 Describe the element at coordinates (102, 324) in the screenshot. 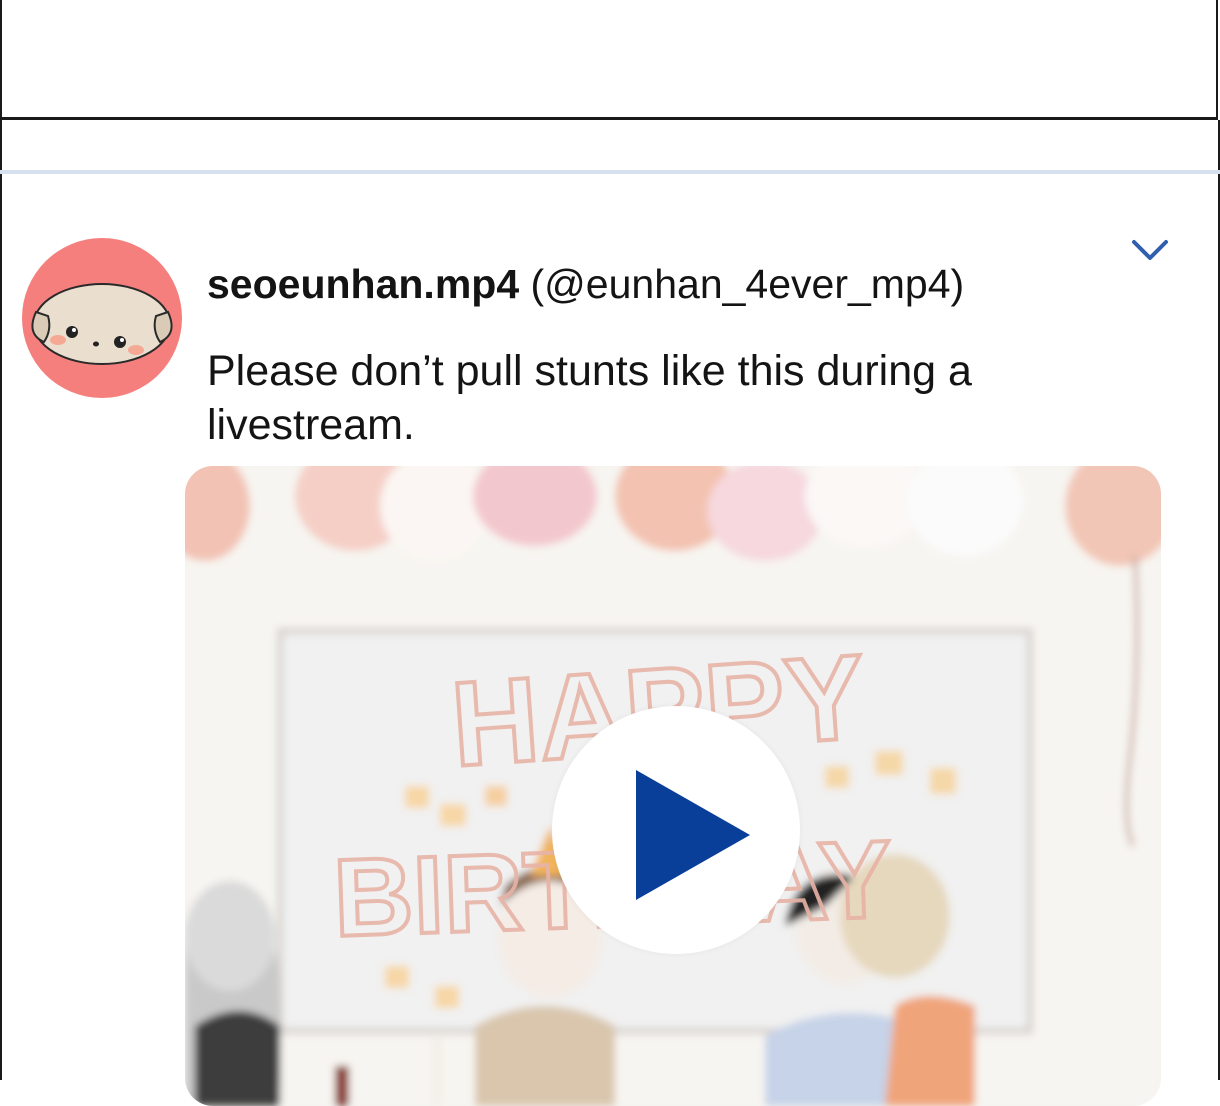

I see `puppy-avatar-icon` at that location.